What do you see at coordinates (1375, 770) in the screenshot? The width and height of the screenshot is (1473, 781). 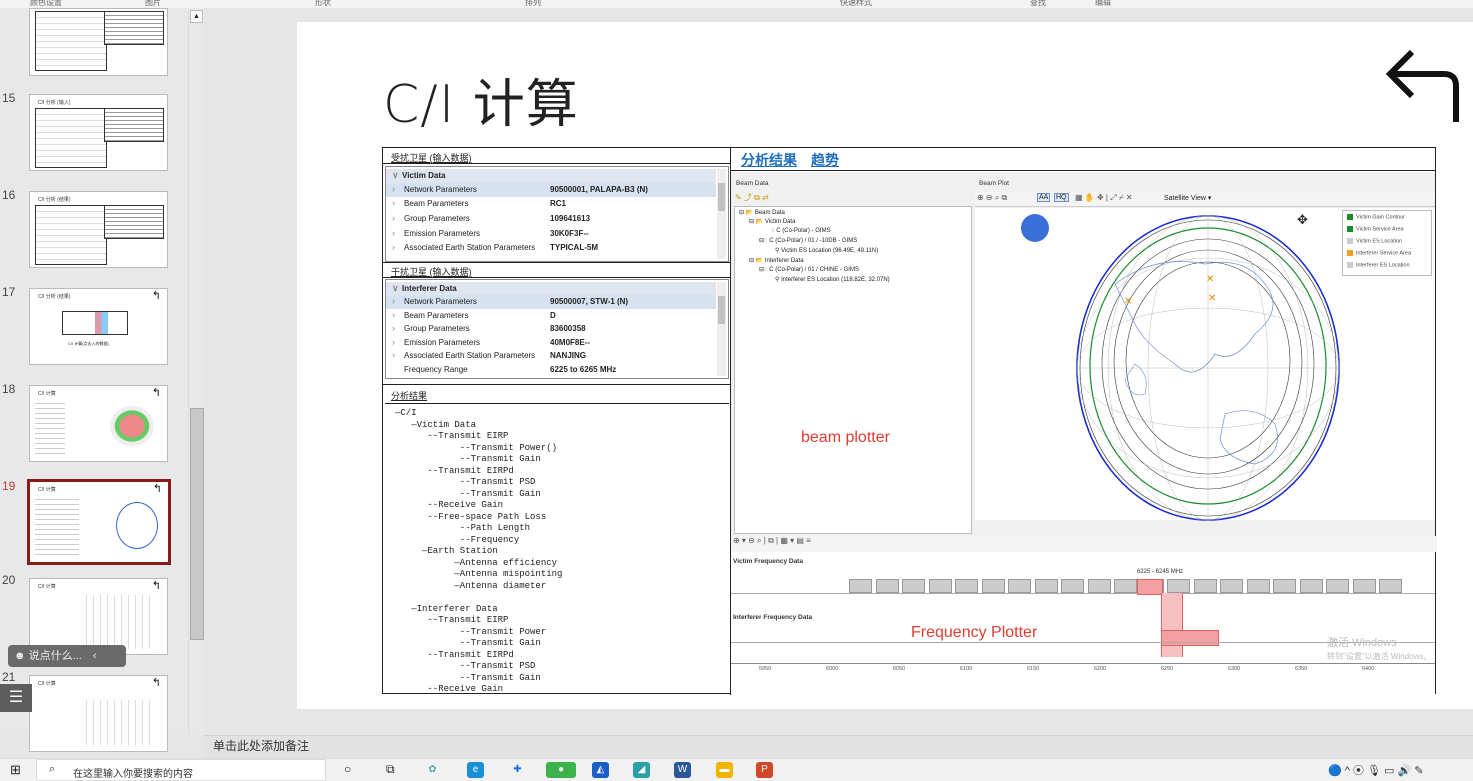 I see `system-tray-icons: 🔵 ^ ⦿ 🎙 ▭ 🔊 ✎` at bounding box center [1375, 770].